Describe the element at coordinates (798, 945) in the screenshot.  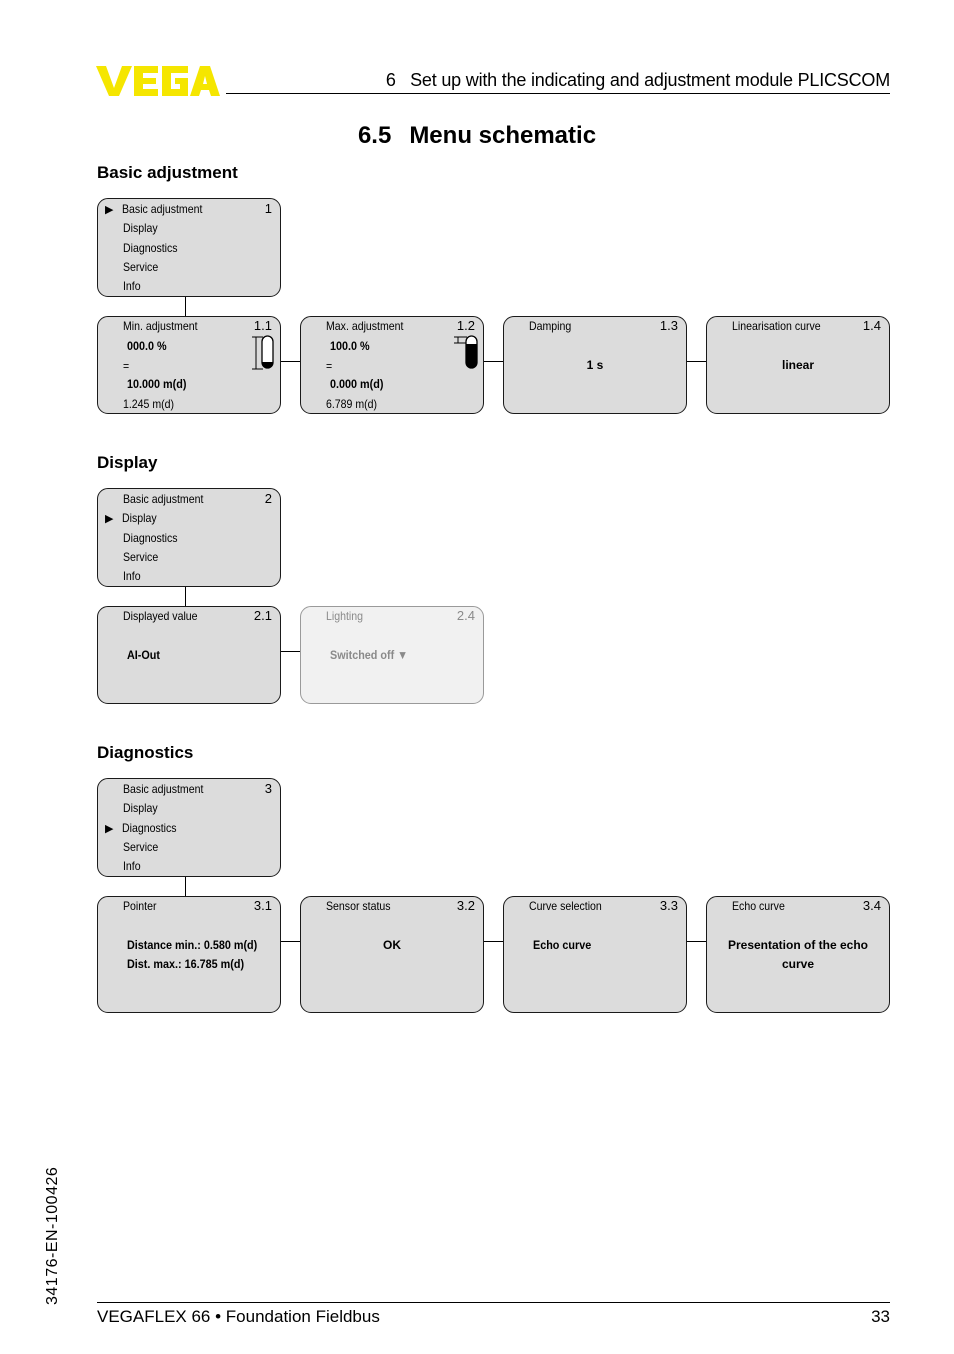
I see `echo-curve-line1: Presentation of the echo` at that location.